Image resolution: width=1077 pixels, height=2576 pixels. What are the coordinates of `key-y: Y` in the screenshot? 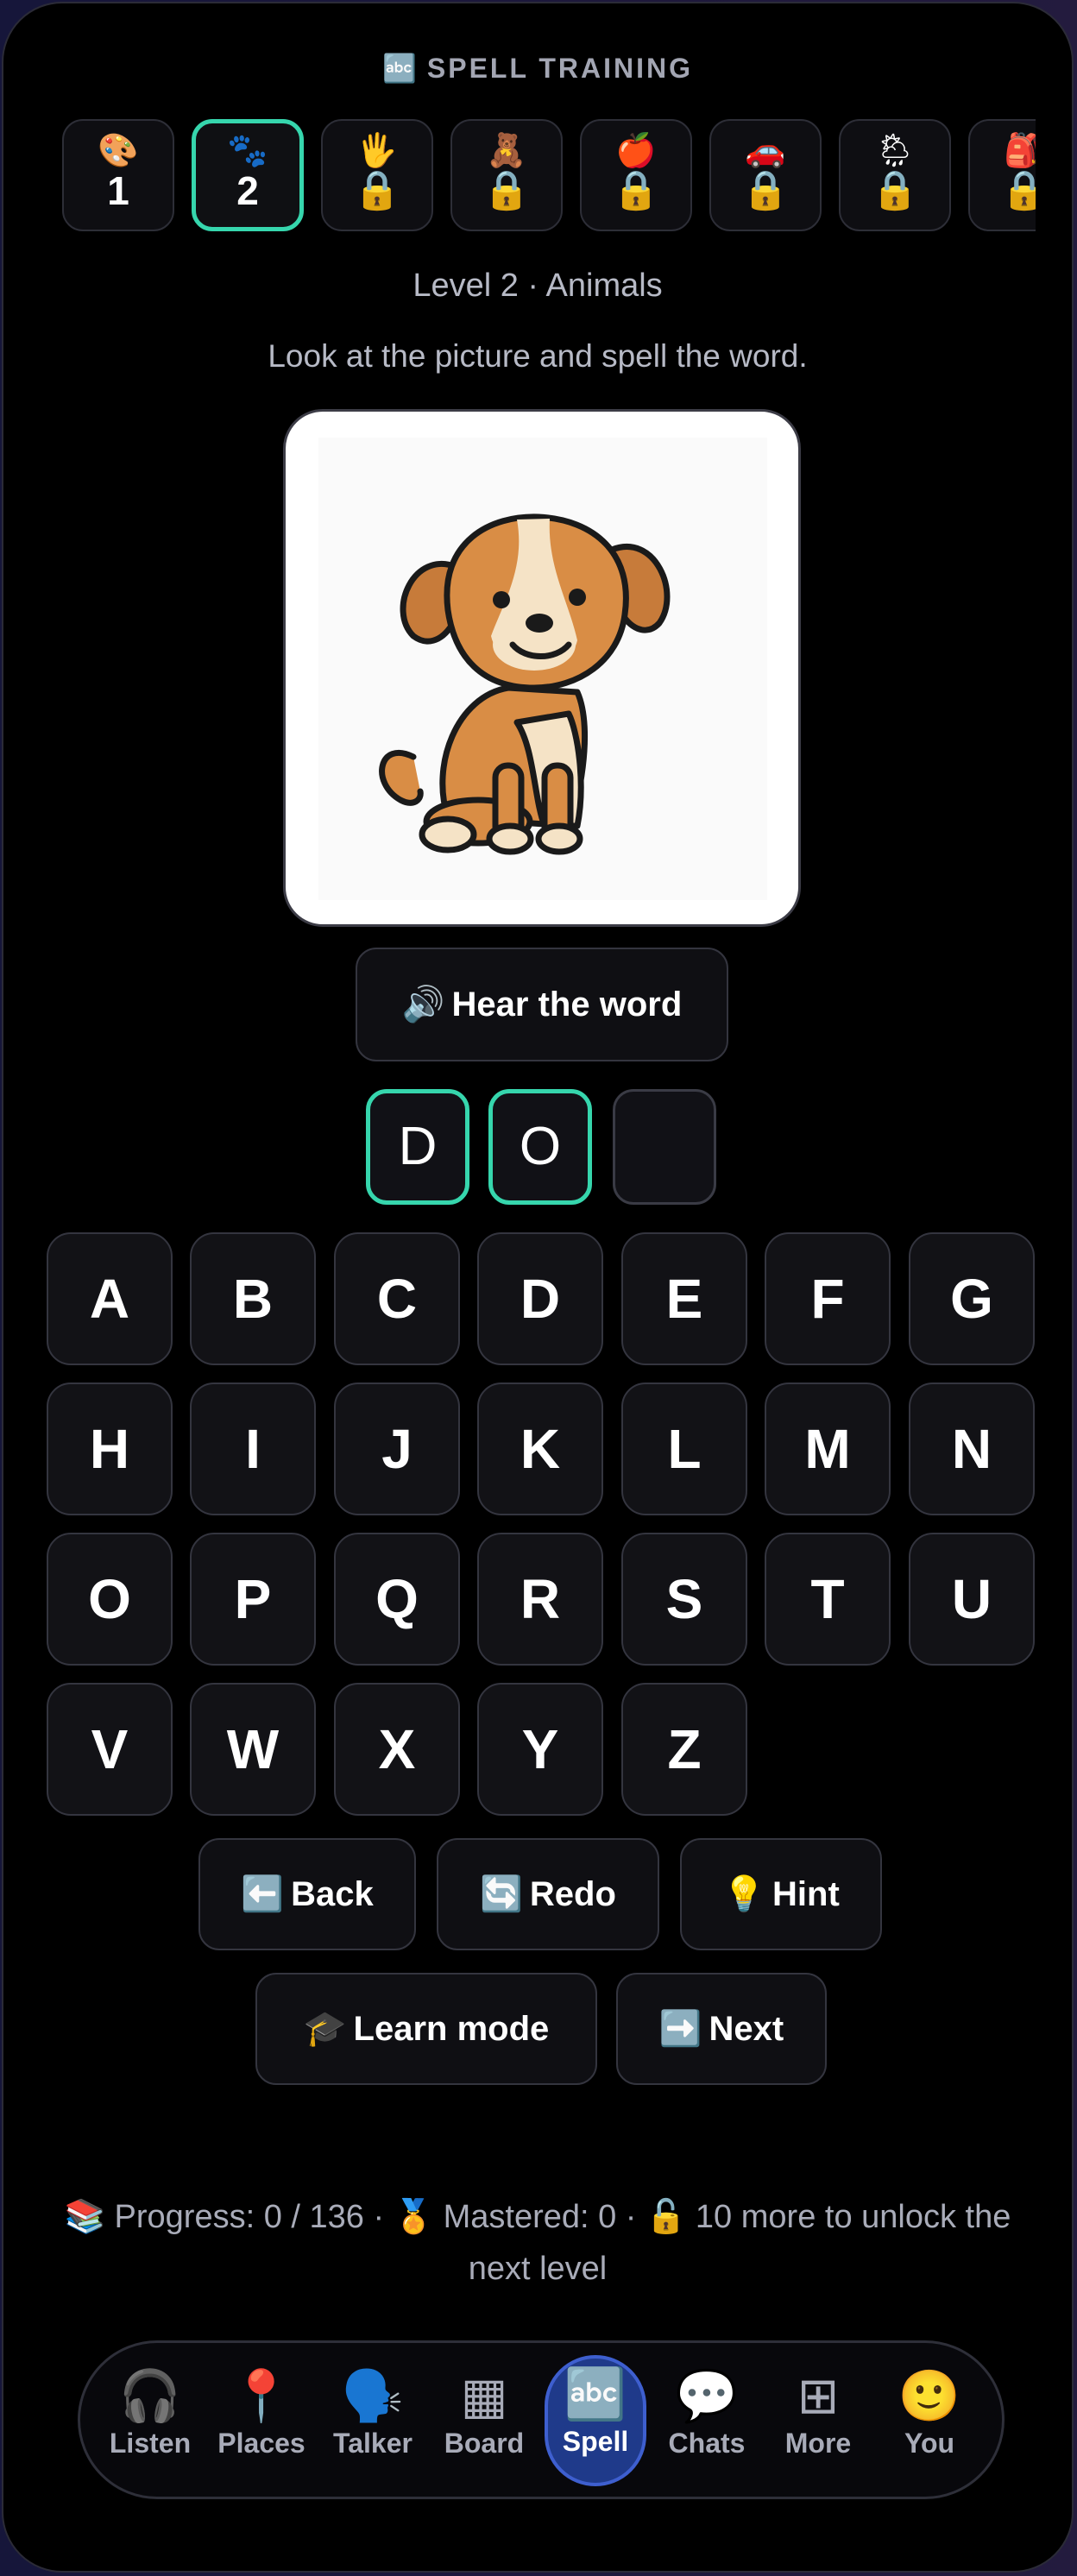 It's located at (540, 1749).